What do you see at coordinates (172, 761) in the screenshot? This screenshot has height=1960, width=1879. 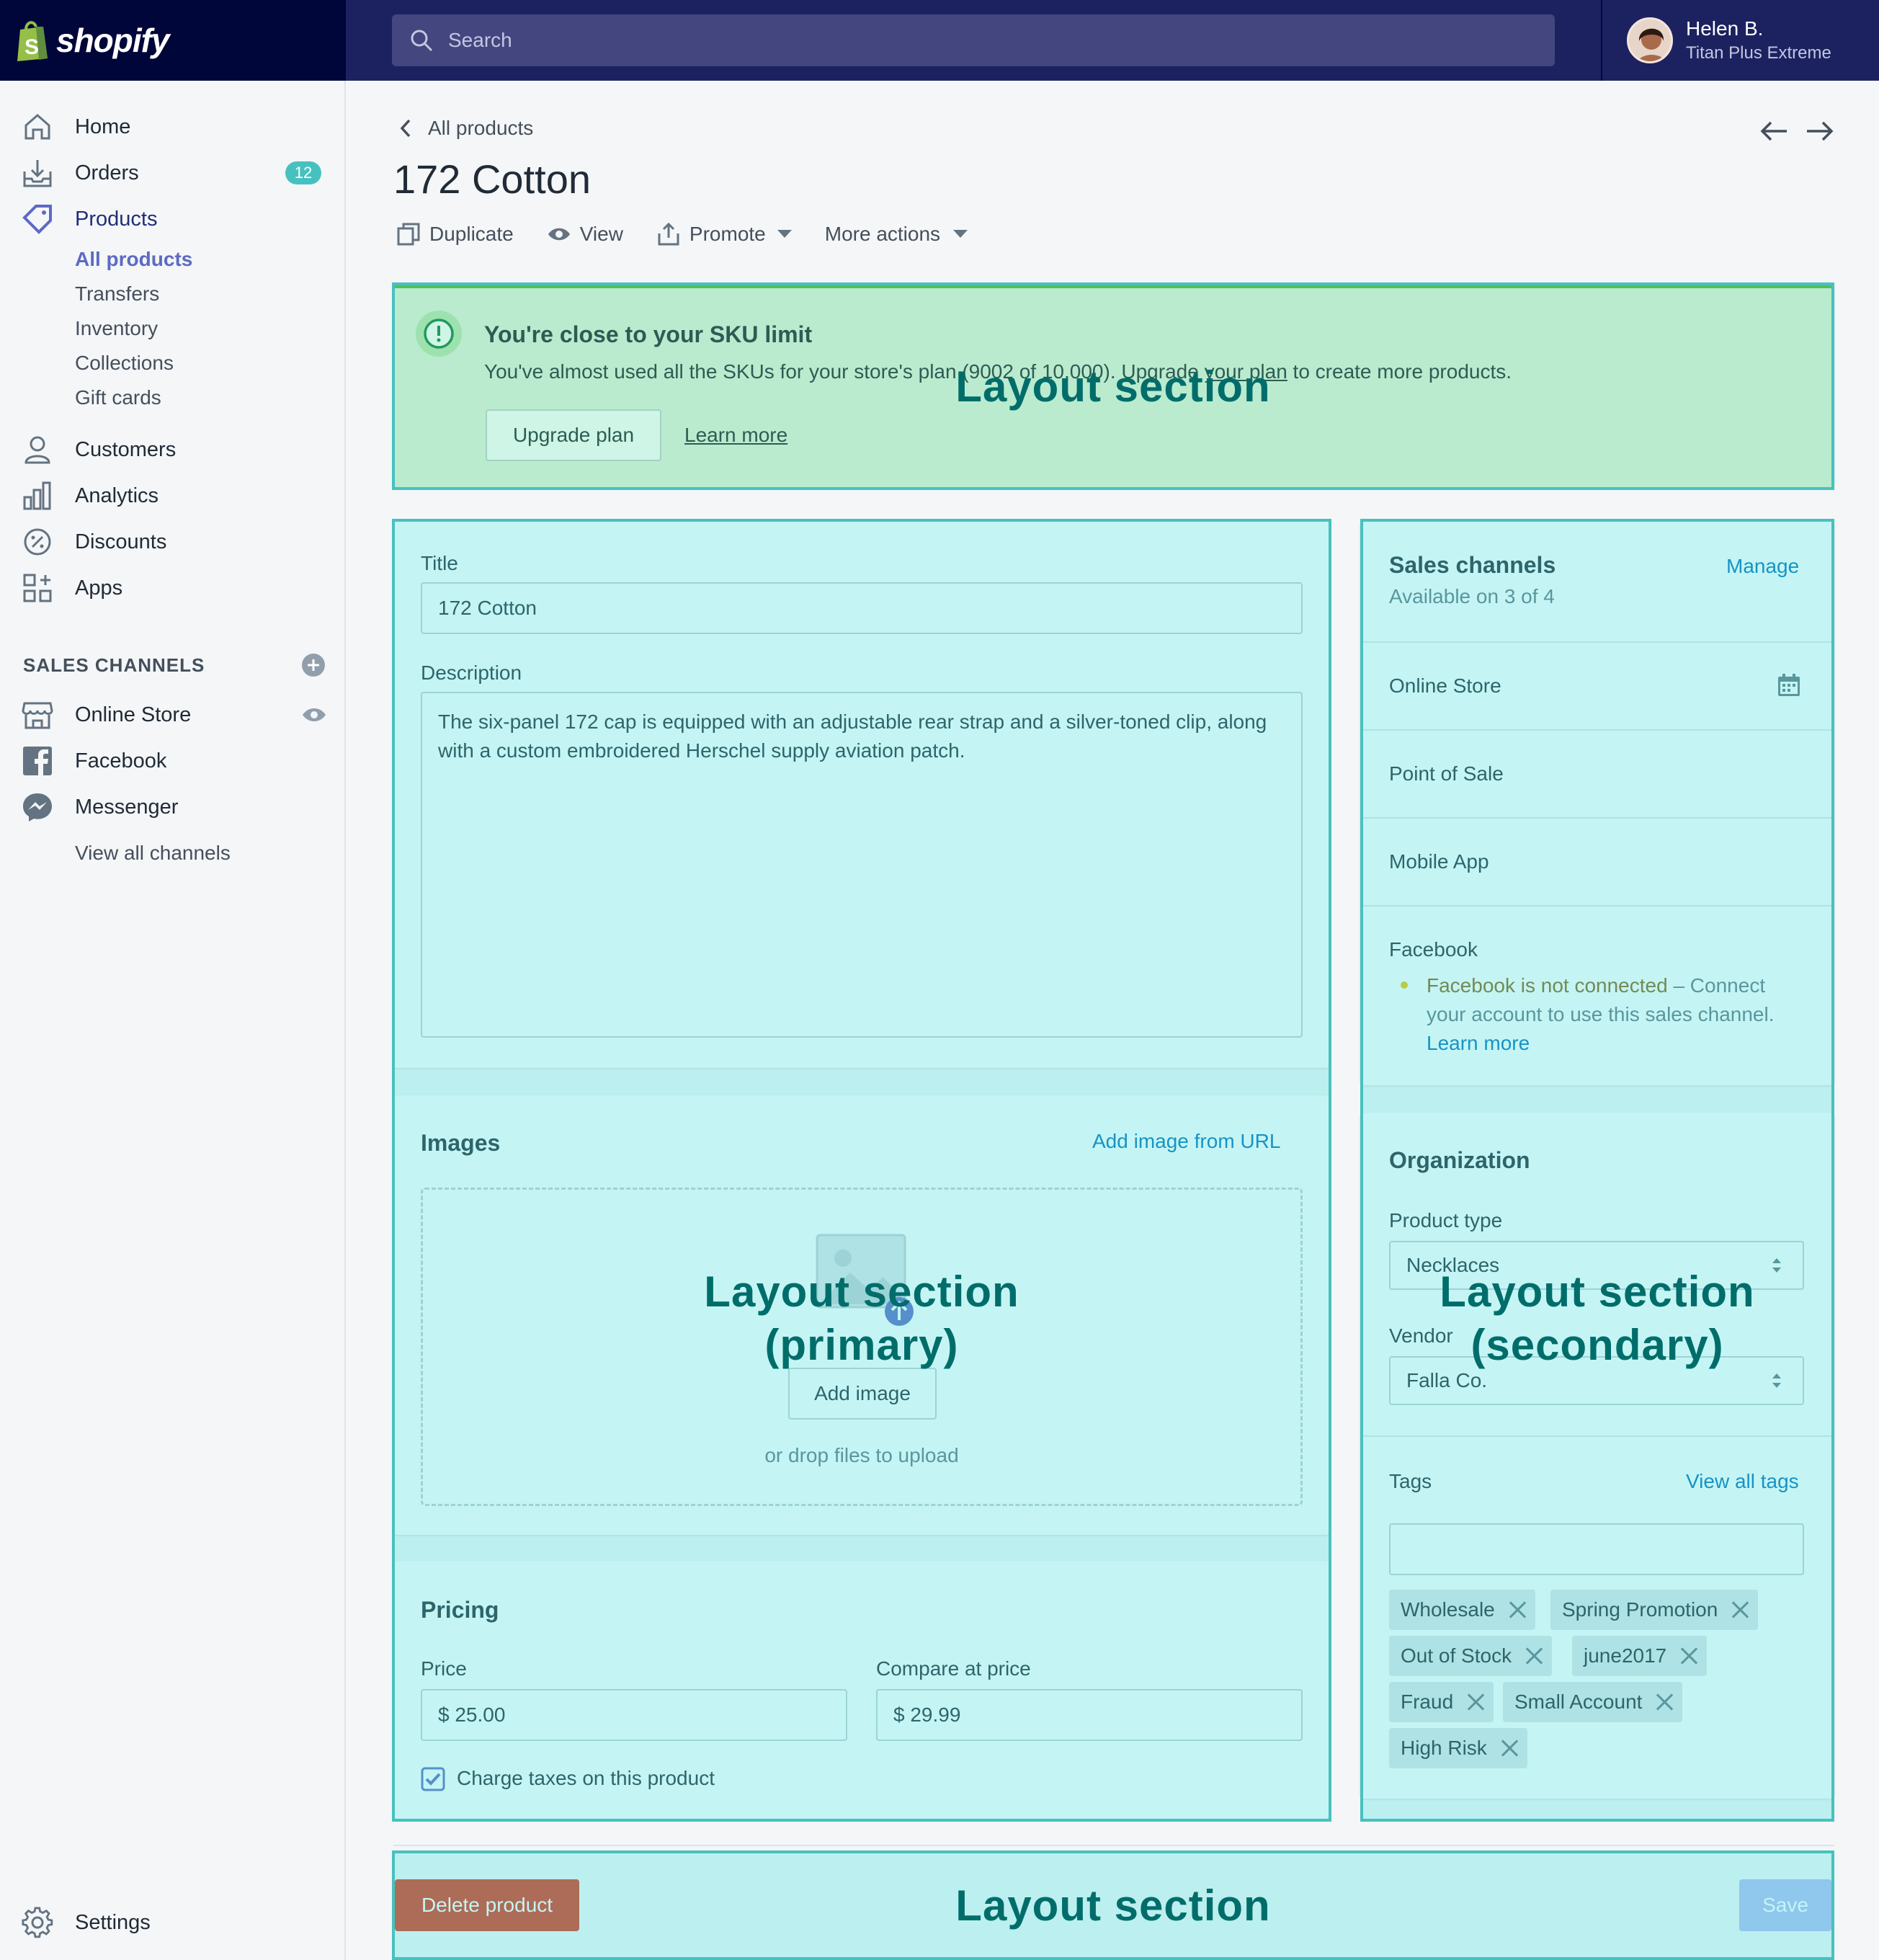 I see `sidebar-channel-facebook: Facebook` at bounding box center [172, 761].